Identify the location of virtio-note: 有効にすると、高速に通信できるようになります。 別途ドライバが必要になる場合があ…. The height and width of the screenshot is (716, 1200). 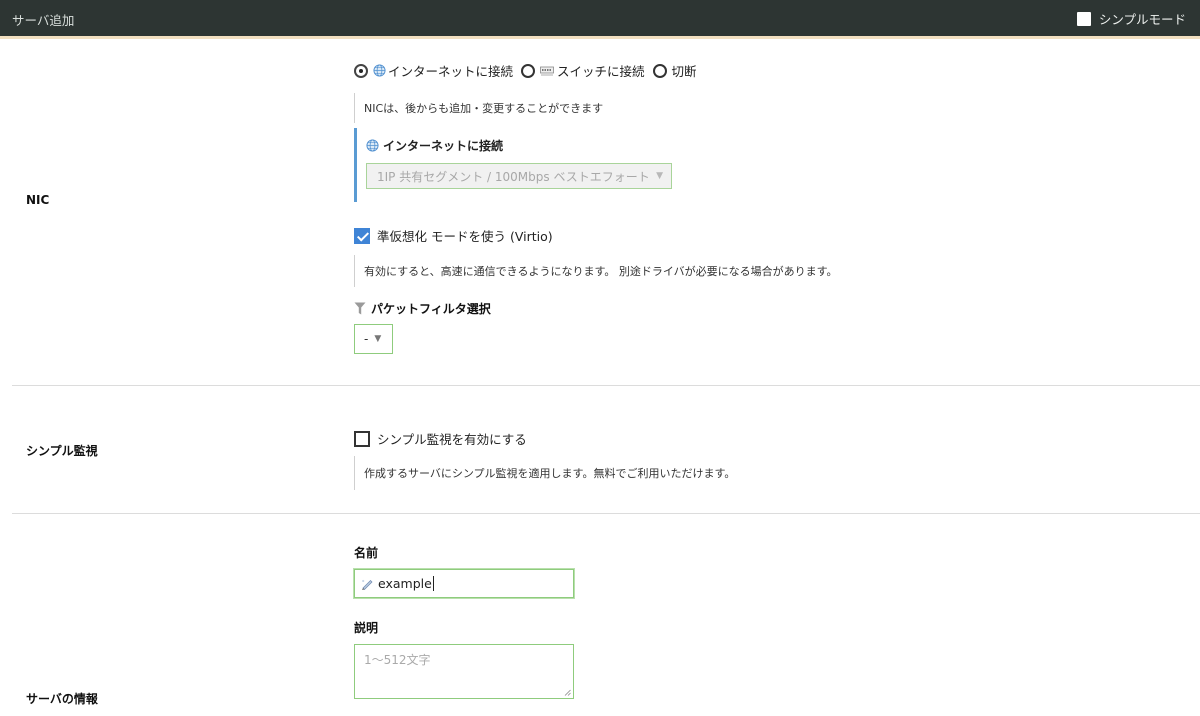
(596, 271).